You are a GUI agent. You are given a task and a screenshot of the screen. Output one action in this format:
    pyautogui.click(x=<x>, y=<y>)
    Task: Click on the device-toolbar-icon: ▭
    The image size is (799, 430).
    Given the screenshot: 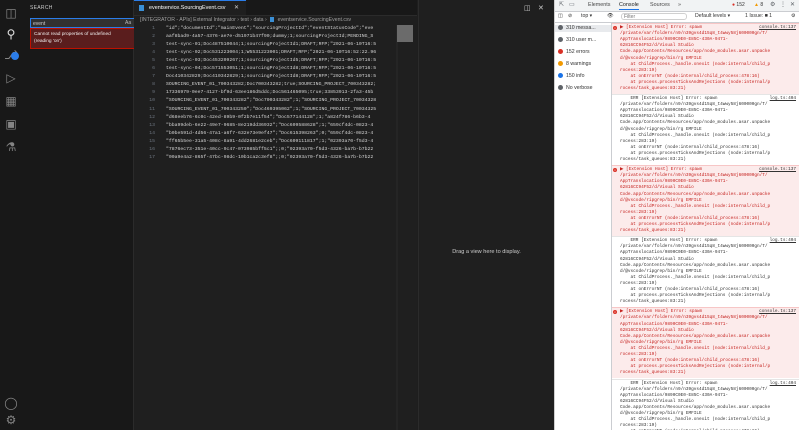 What is the action you would take?
    pyautogui.click(x=572, y=5)
    